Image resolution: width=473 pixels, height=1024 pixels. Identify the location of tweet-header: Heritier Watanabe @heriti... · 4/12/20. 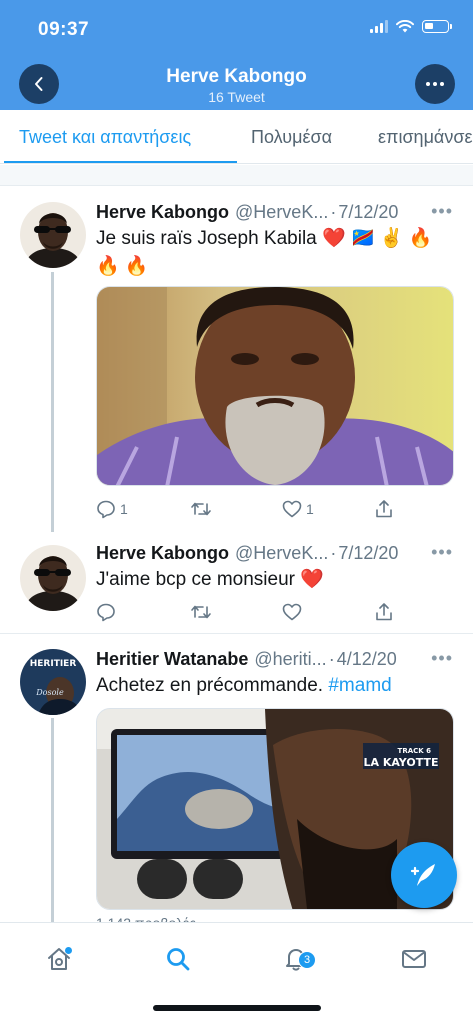
(276, 659).